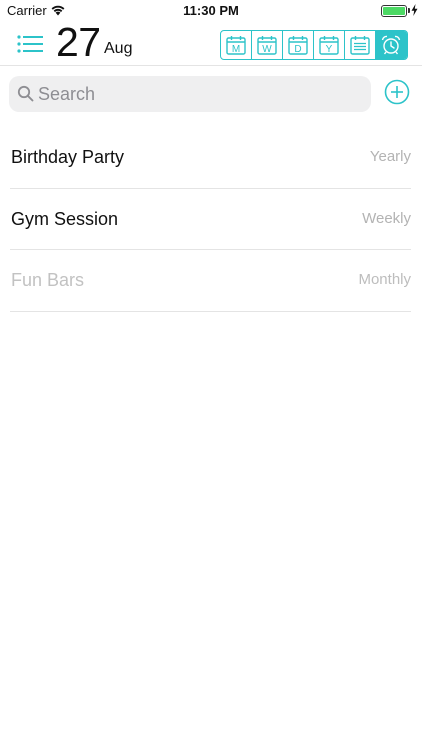  What do you see at coordinates (203, 94) in the screenshot?
I see `search-input` at bounding box center [203, 94].